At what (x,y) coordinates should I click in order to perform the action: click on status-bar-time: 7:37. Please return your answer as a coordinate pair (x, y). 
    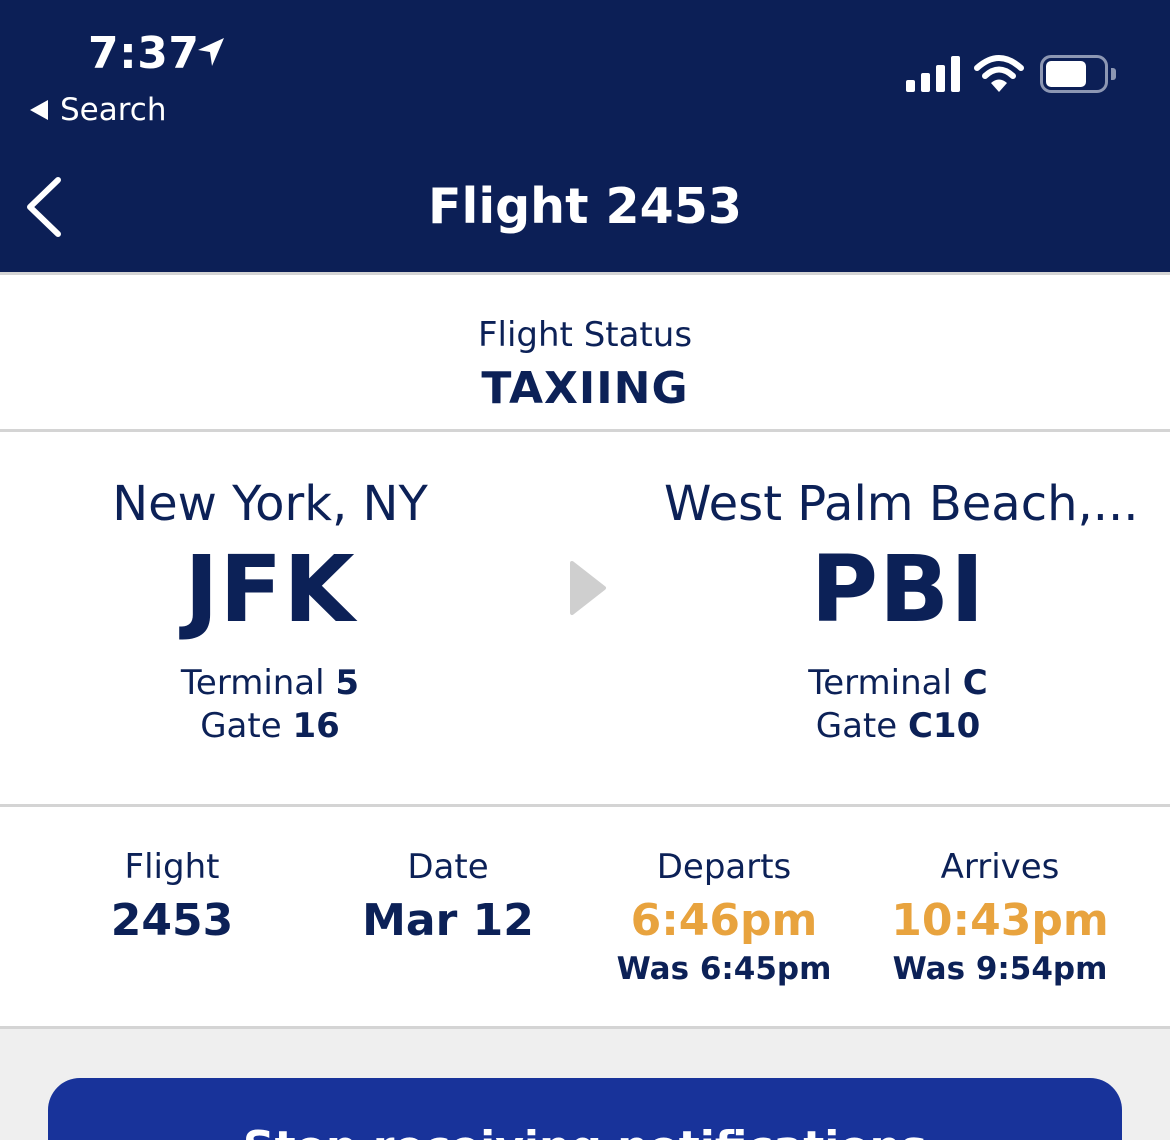
    Looking at the image, I should click on (144, 53).